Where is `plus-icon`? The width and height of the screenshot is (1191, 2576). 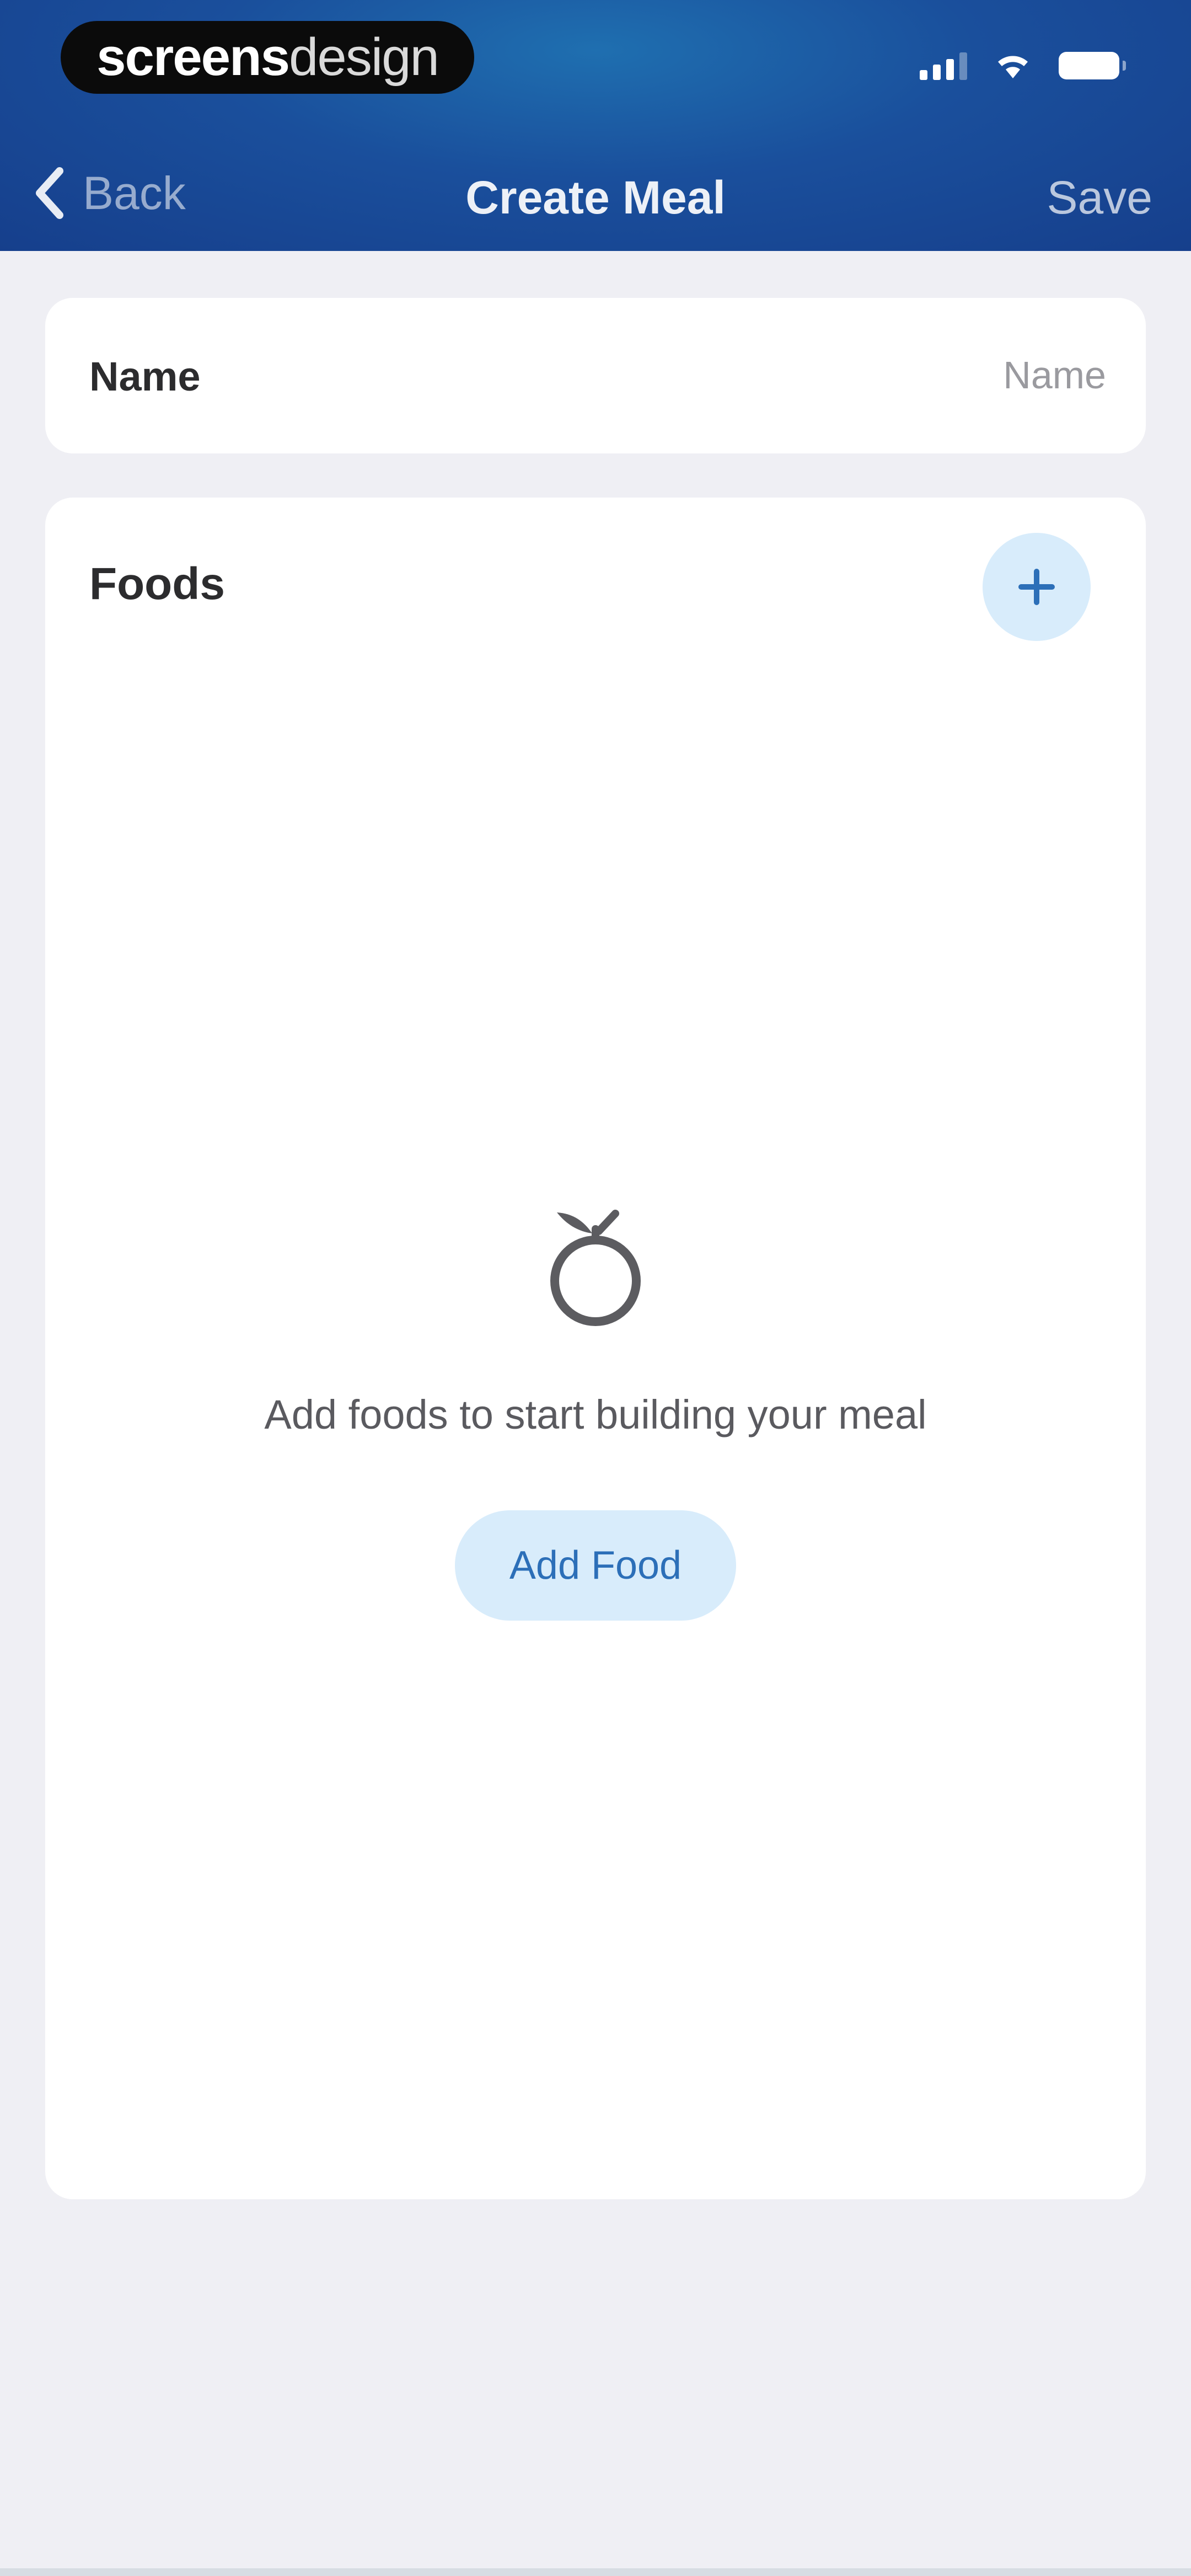 plus-icon is located at coordinates (1036, 587).